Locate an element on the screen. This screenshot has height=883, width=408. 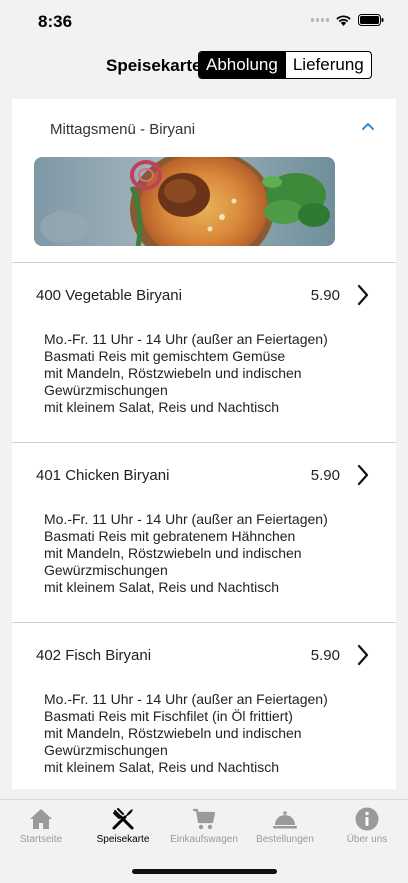
tab-label: Einkaufswagen is located at coordinates (204, 839).